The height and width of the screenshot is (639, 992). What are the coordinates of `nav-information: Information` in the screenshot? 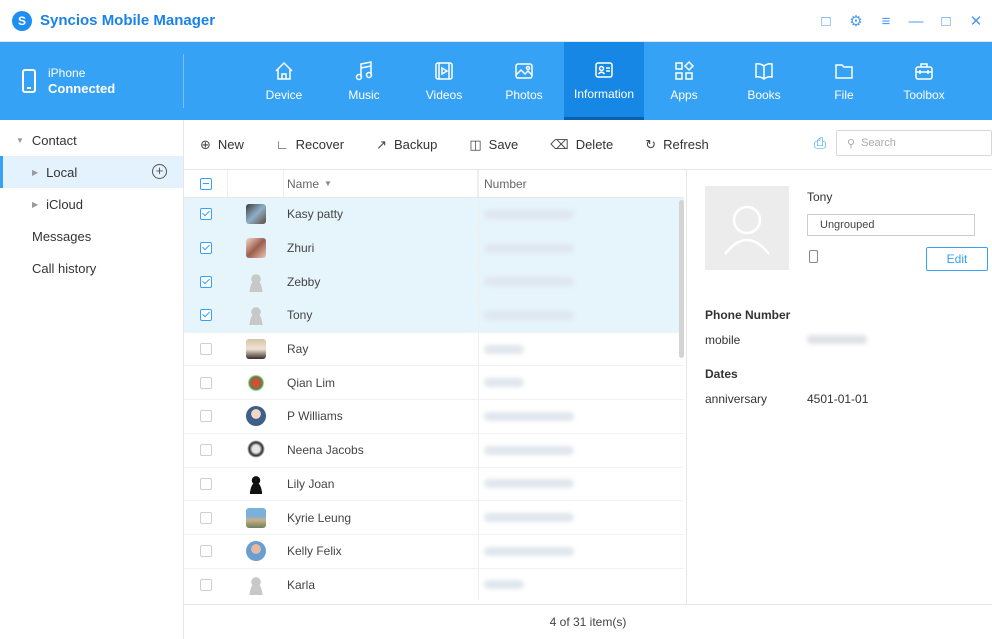 It's located at (604, 81).